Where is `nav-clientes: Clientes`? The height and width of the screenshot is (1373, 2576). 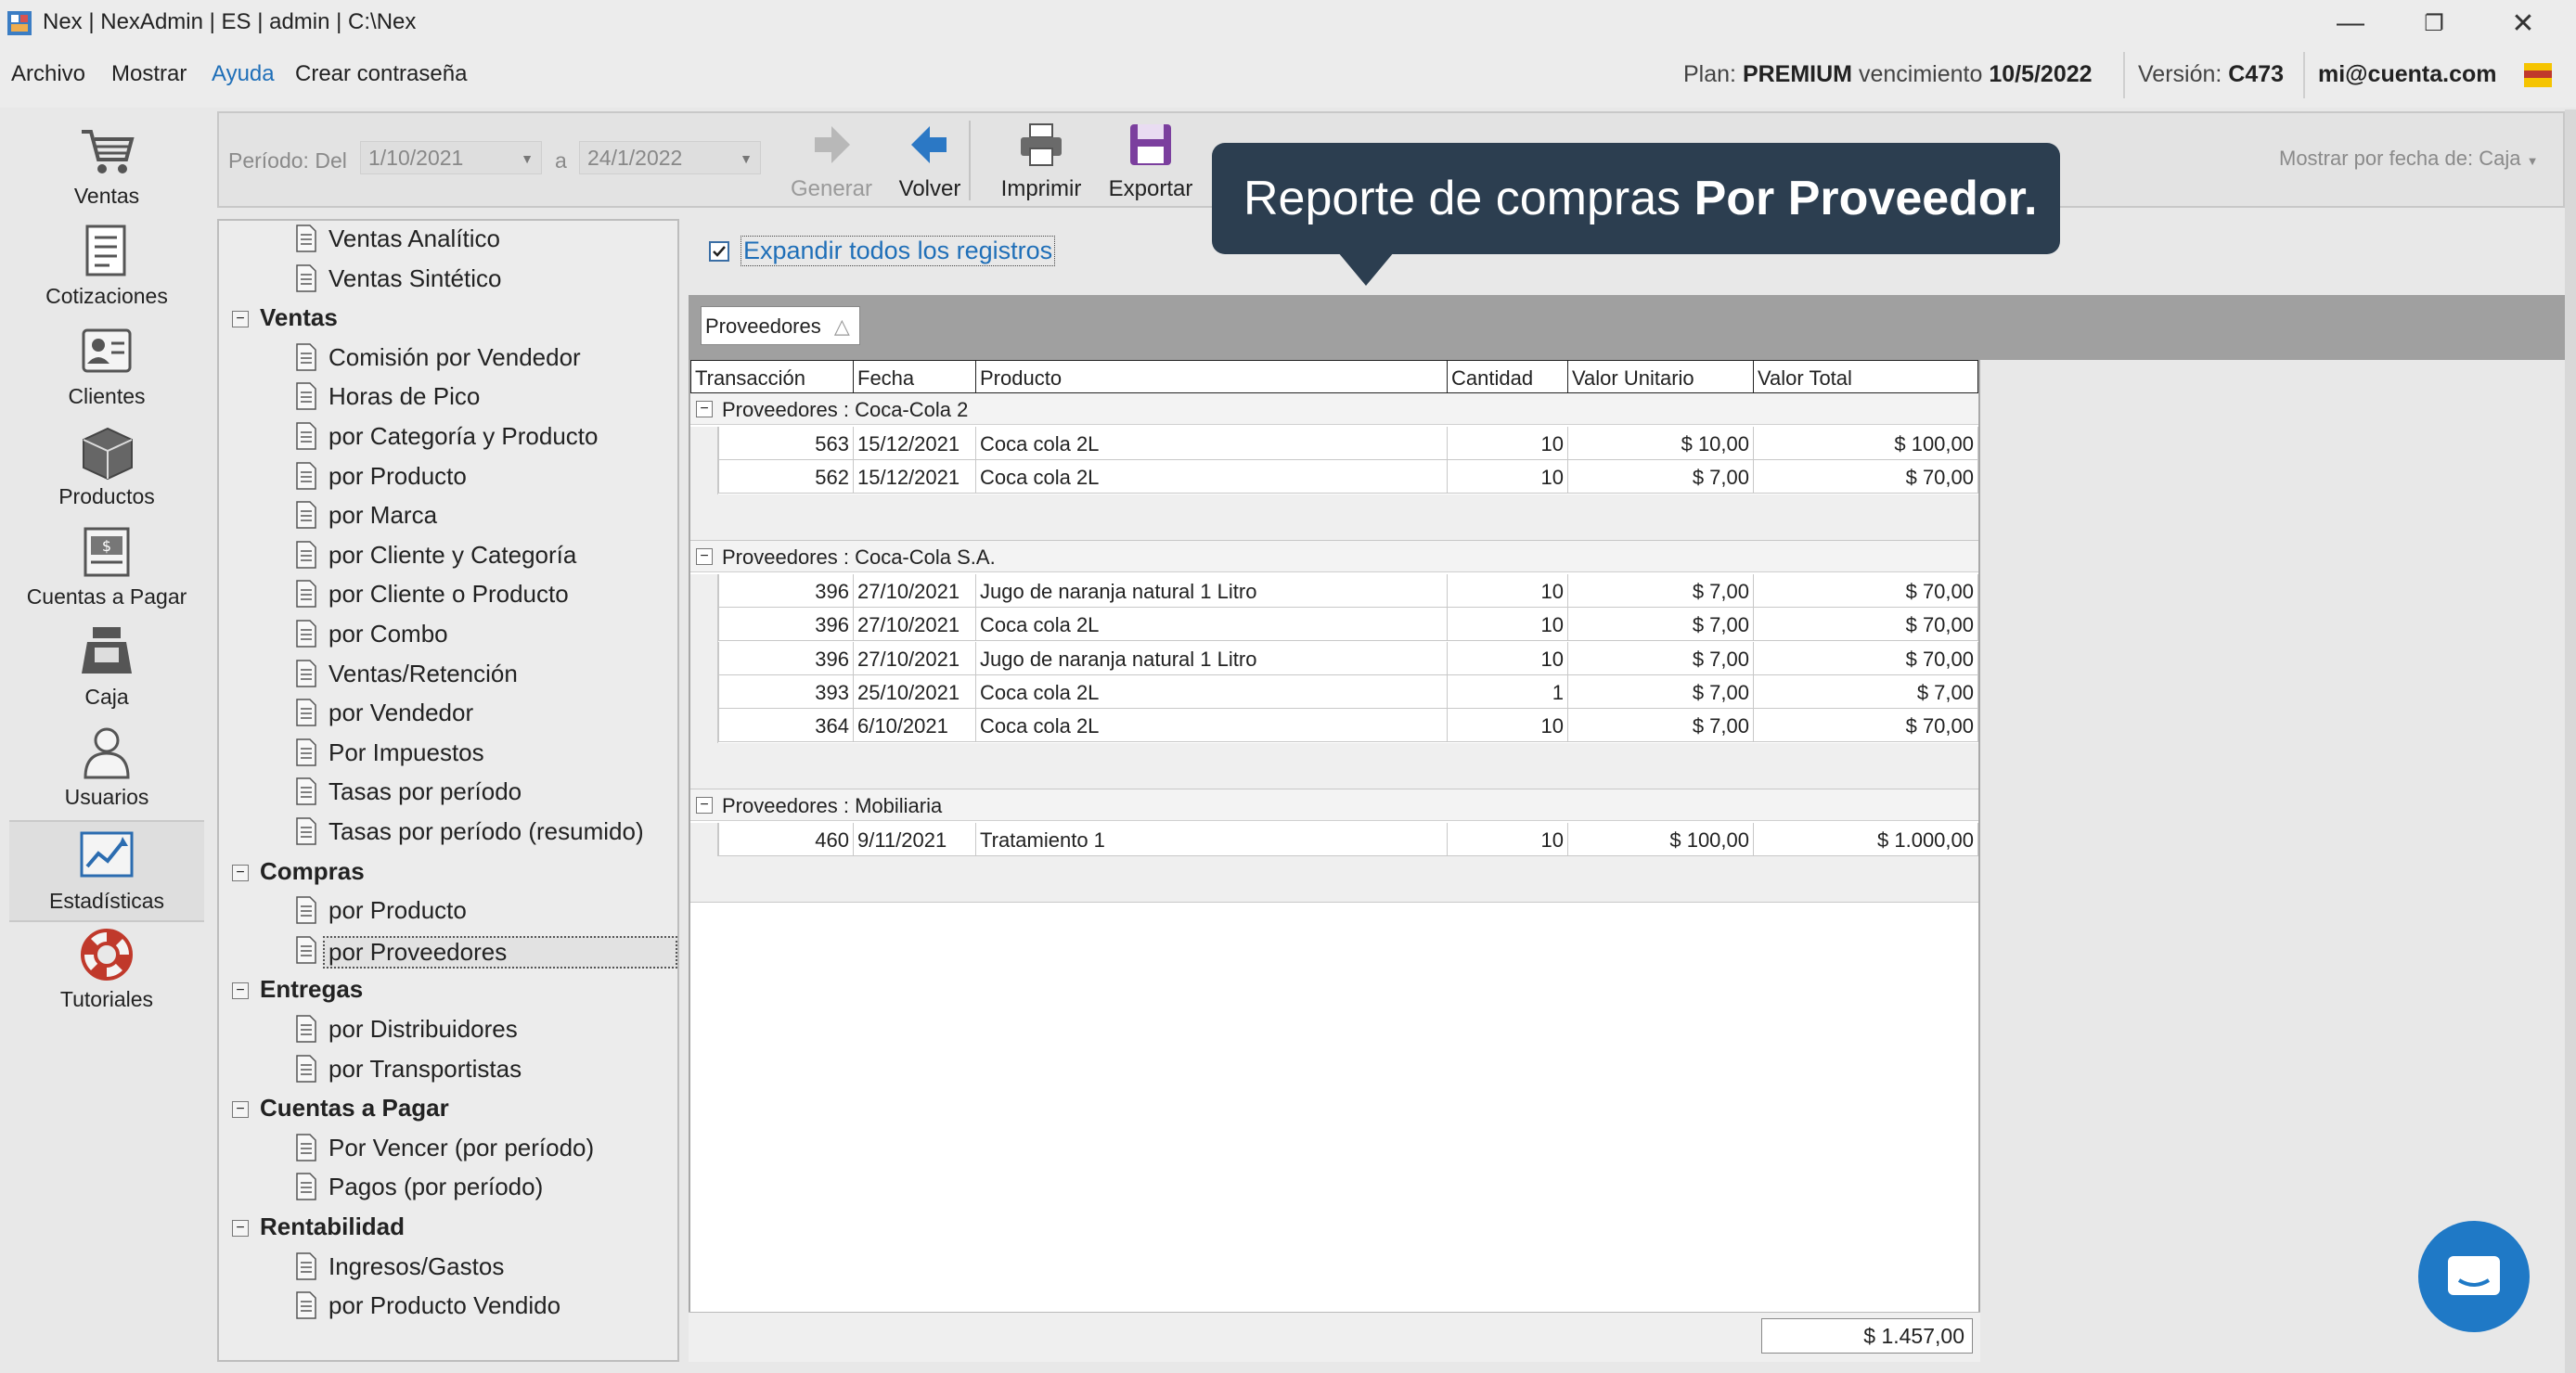
nav-clientes: Clientes is located at coordinates (106, 366).